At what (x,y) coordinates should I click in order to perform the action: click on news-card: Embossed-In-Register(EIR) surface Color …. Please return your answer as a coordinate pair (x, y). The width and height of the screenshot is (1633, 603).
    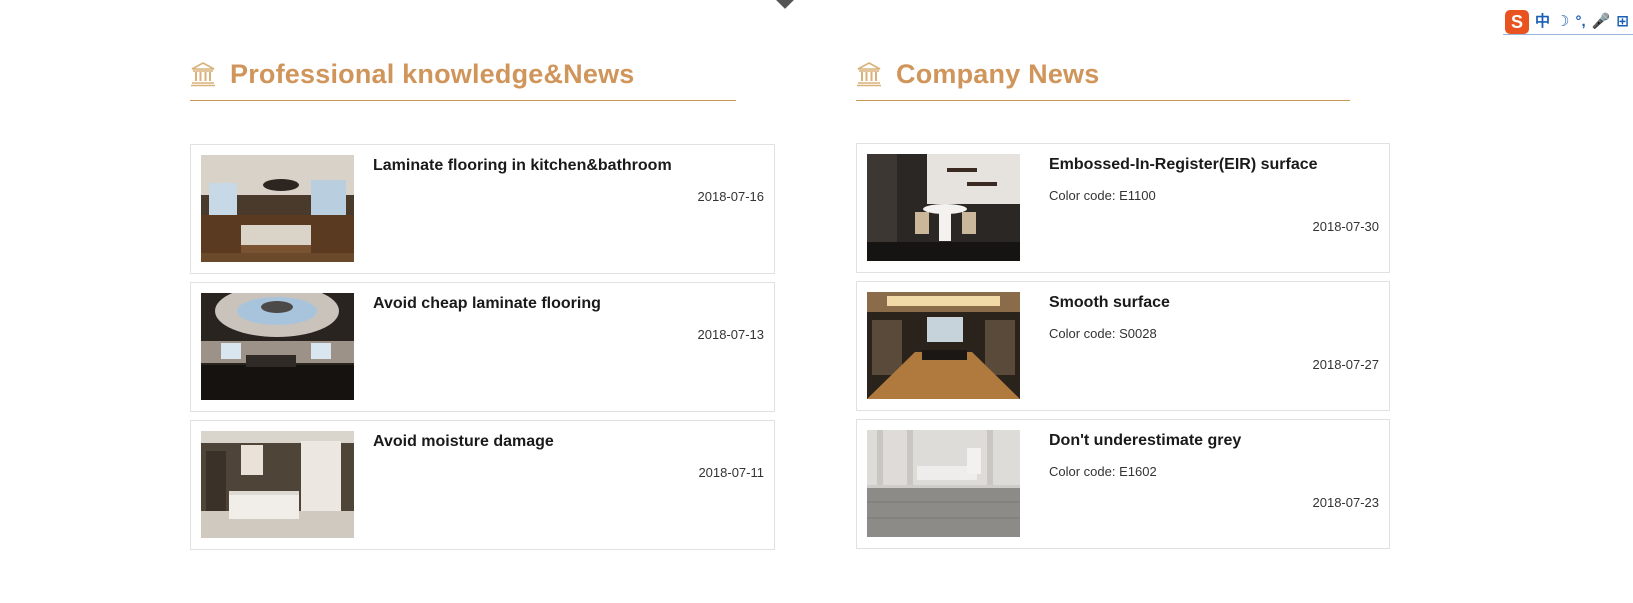
    Looking at the image, I should click on (1123, 208).